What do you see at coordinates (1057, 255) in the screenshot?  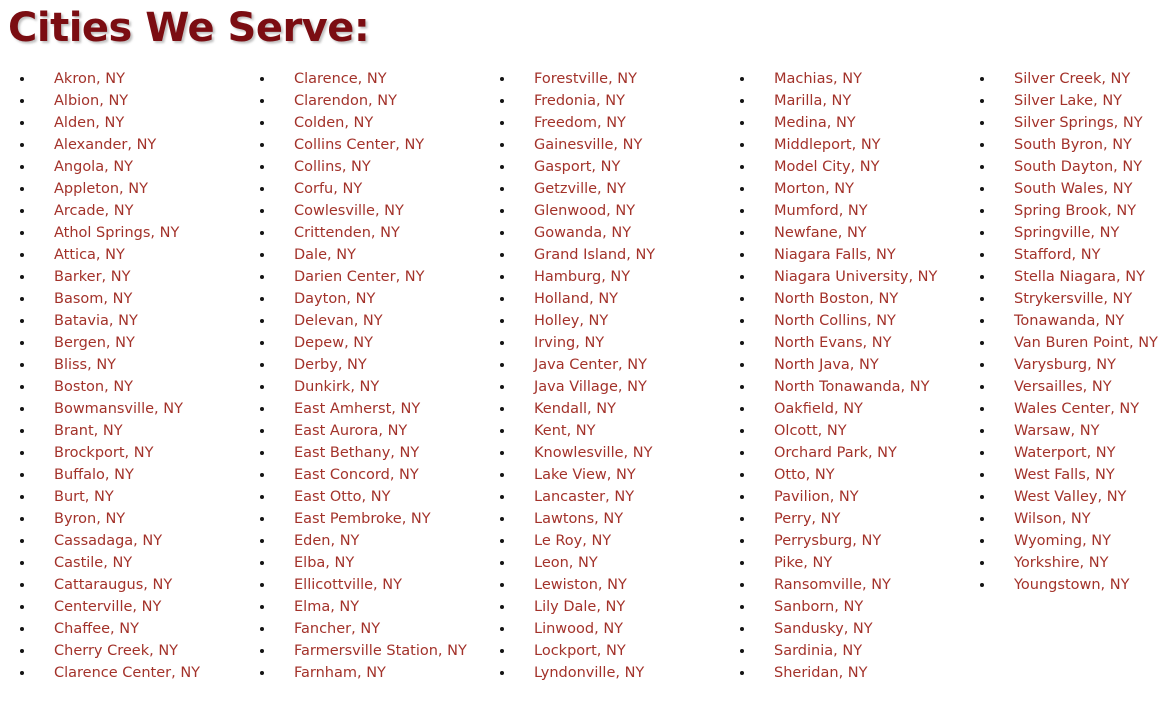 I see `city-name: Stafford, NY` at bounding box center [1057, 255].